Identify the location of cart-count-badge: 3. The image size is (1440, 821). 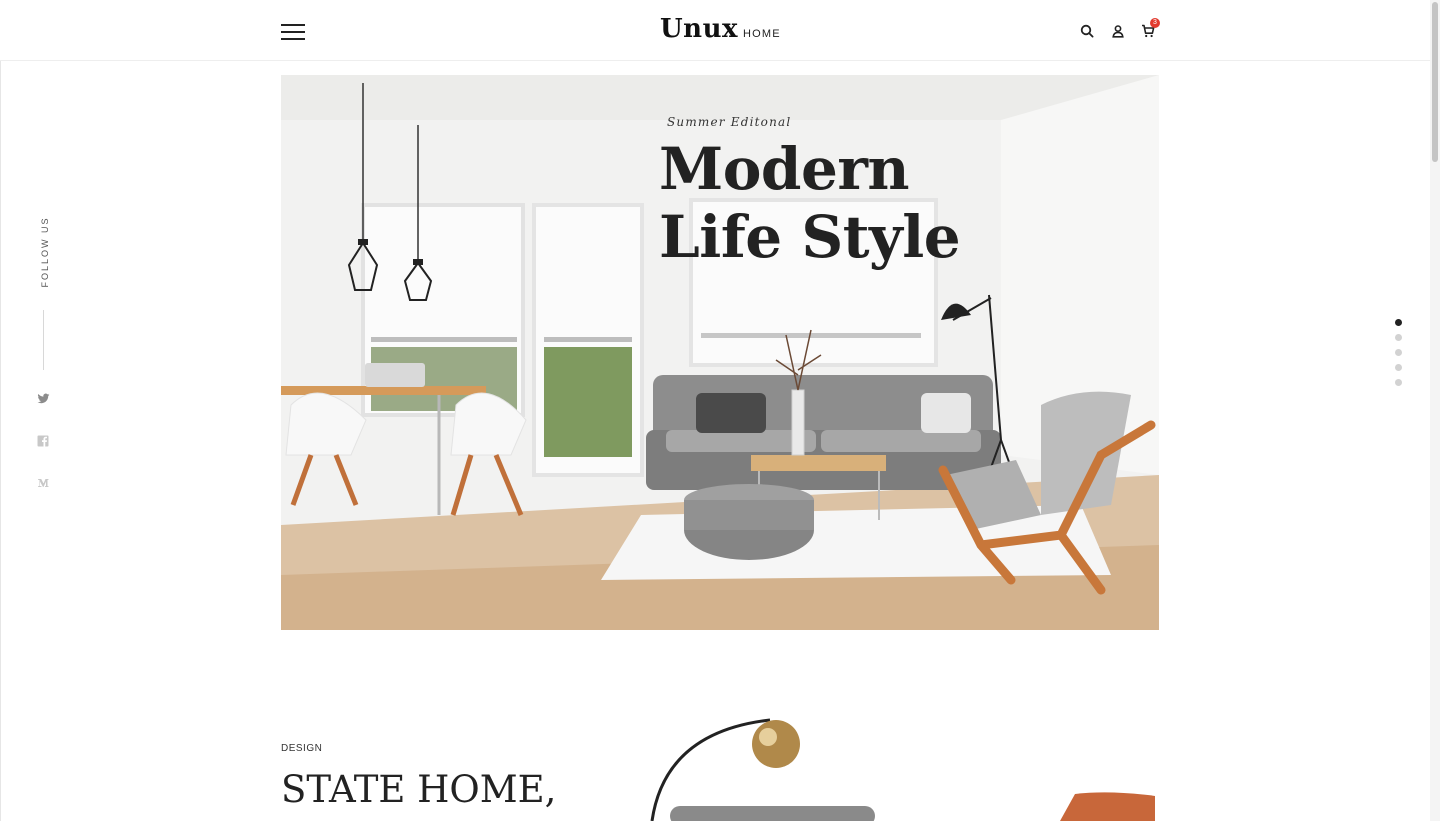
(1155, 23).